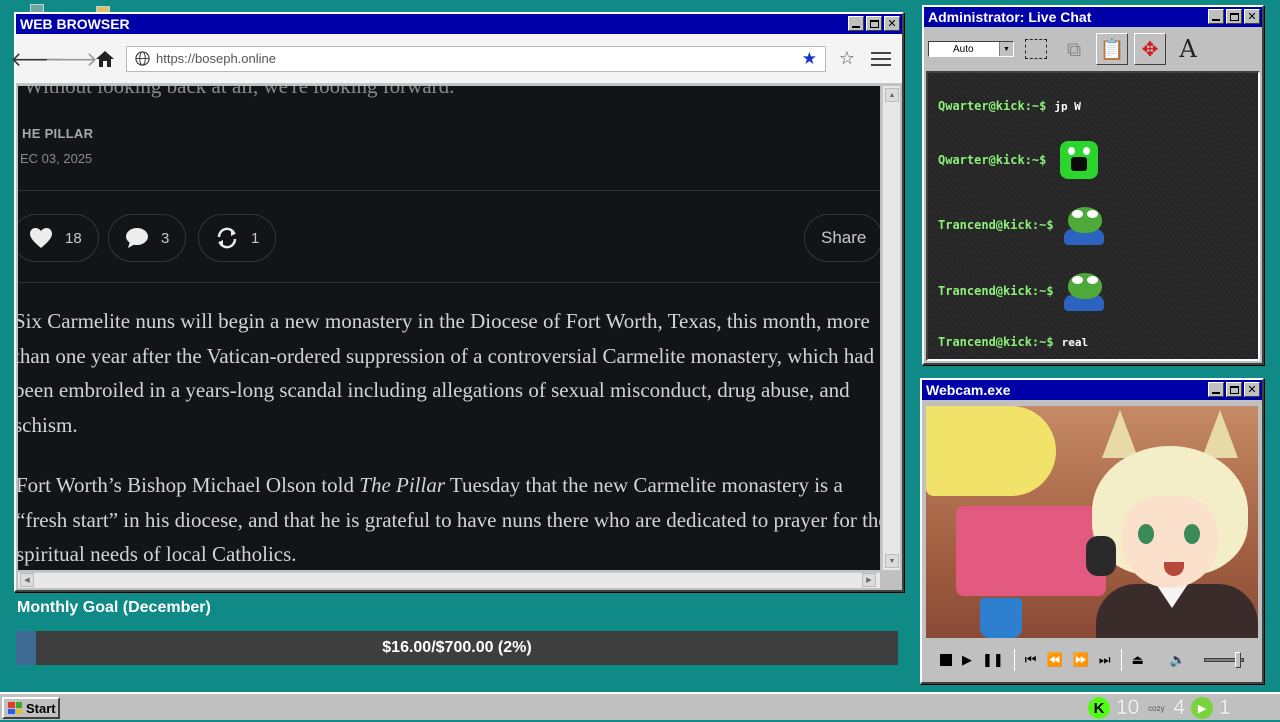 The width and height of the screenshot is (1280, 722). I want to click on scroll-right-arrow: ▶, so click(869, 580).